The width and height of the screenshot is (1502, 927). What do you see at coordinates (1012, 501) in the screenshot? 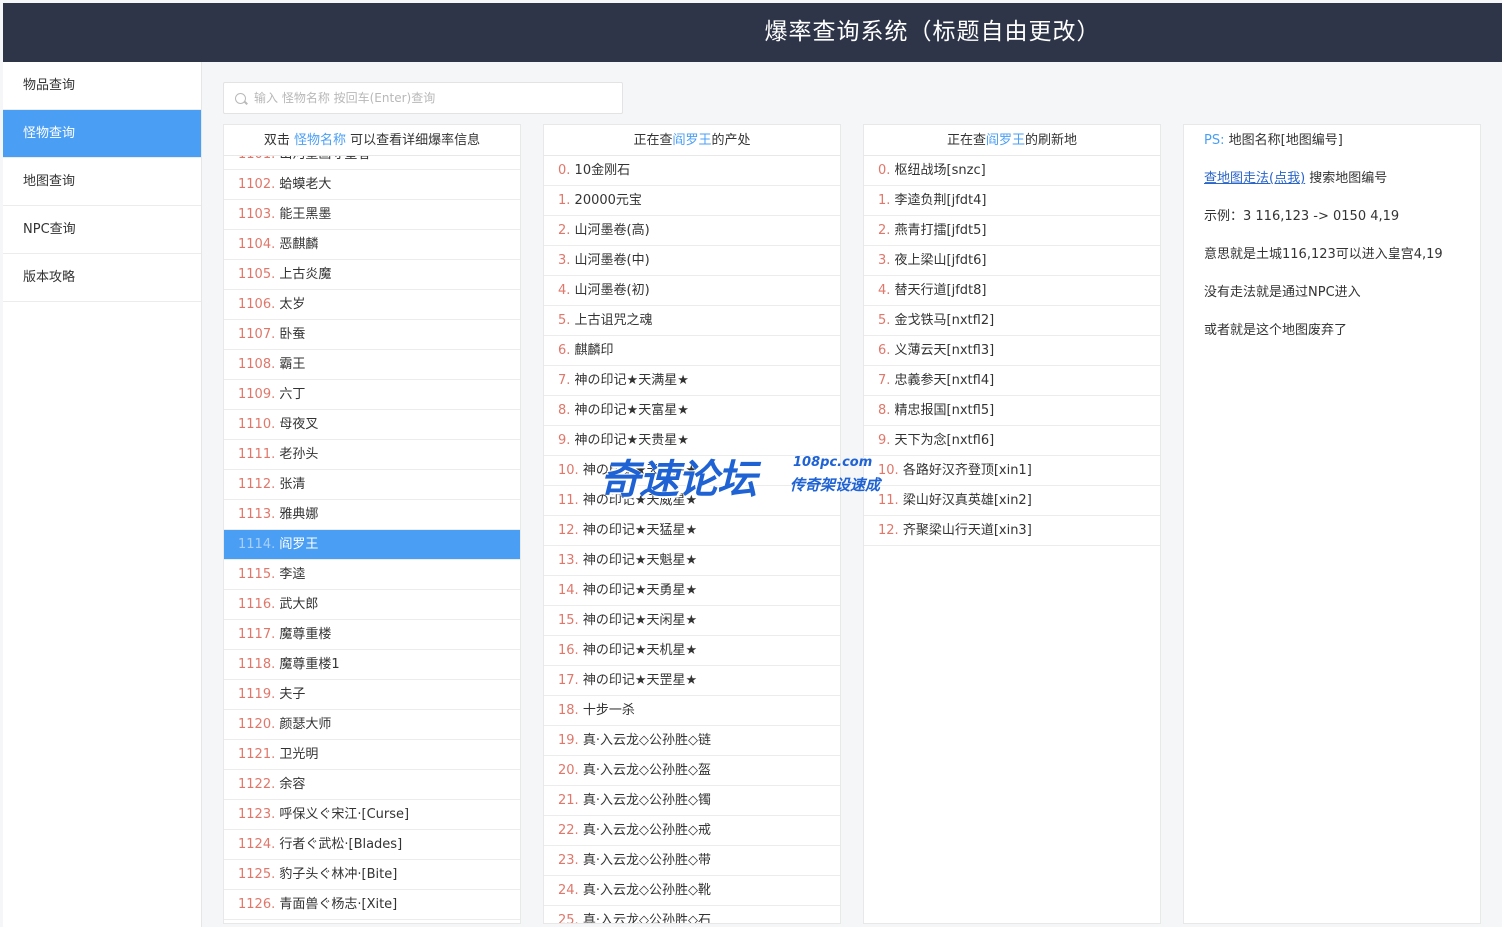
I see `list-item: 11. 梁山好汉真英雄[xin2]` at bounding box center [1012, 501].